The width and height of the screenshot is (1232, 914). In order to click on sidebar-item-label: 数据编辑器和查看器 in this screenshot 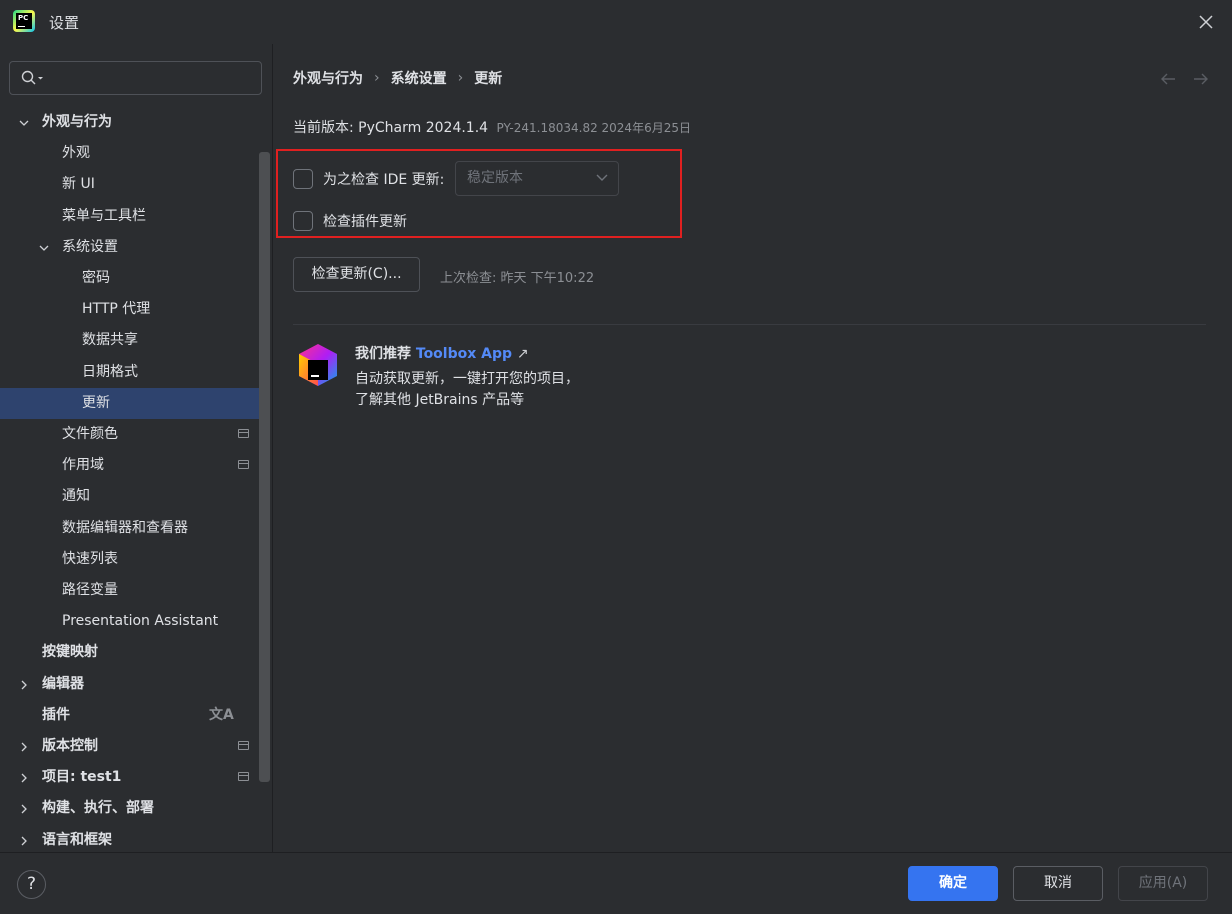, I will do `click(125, 527)`.